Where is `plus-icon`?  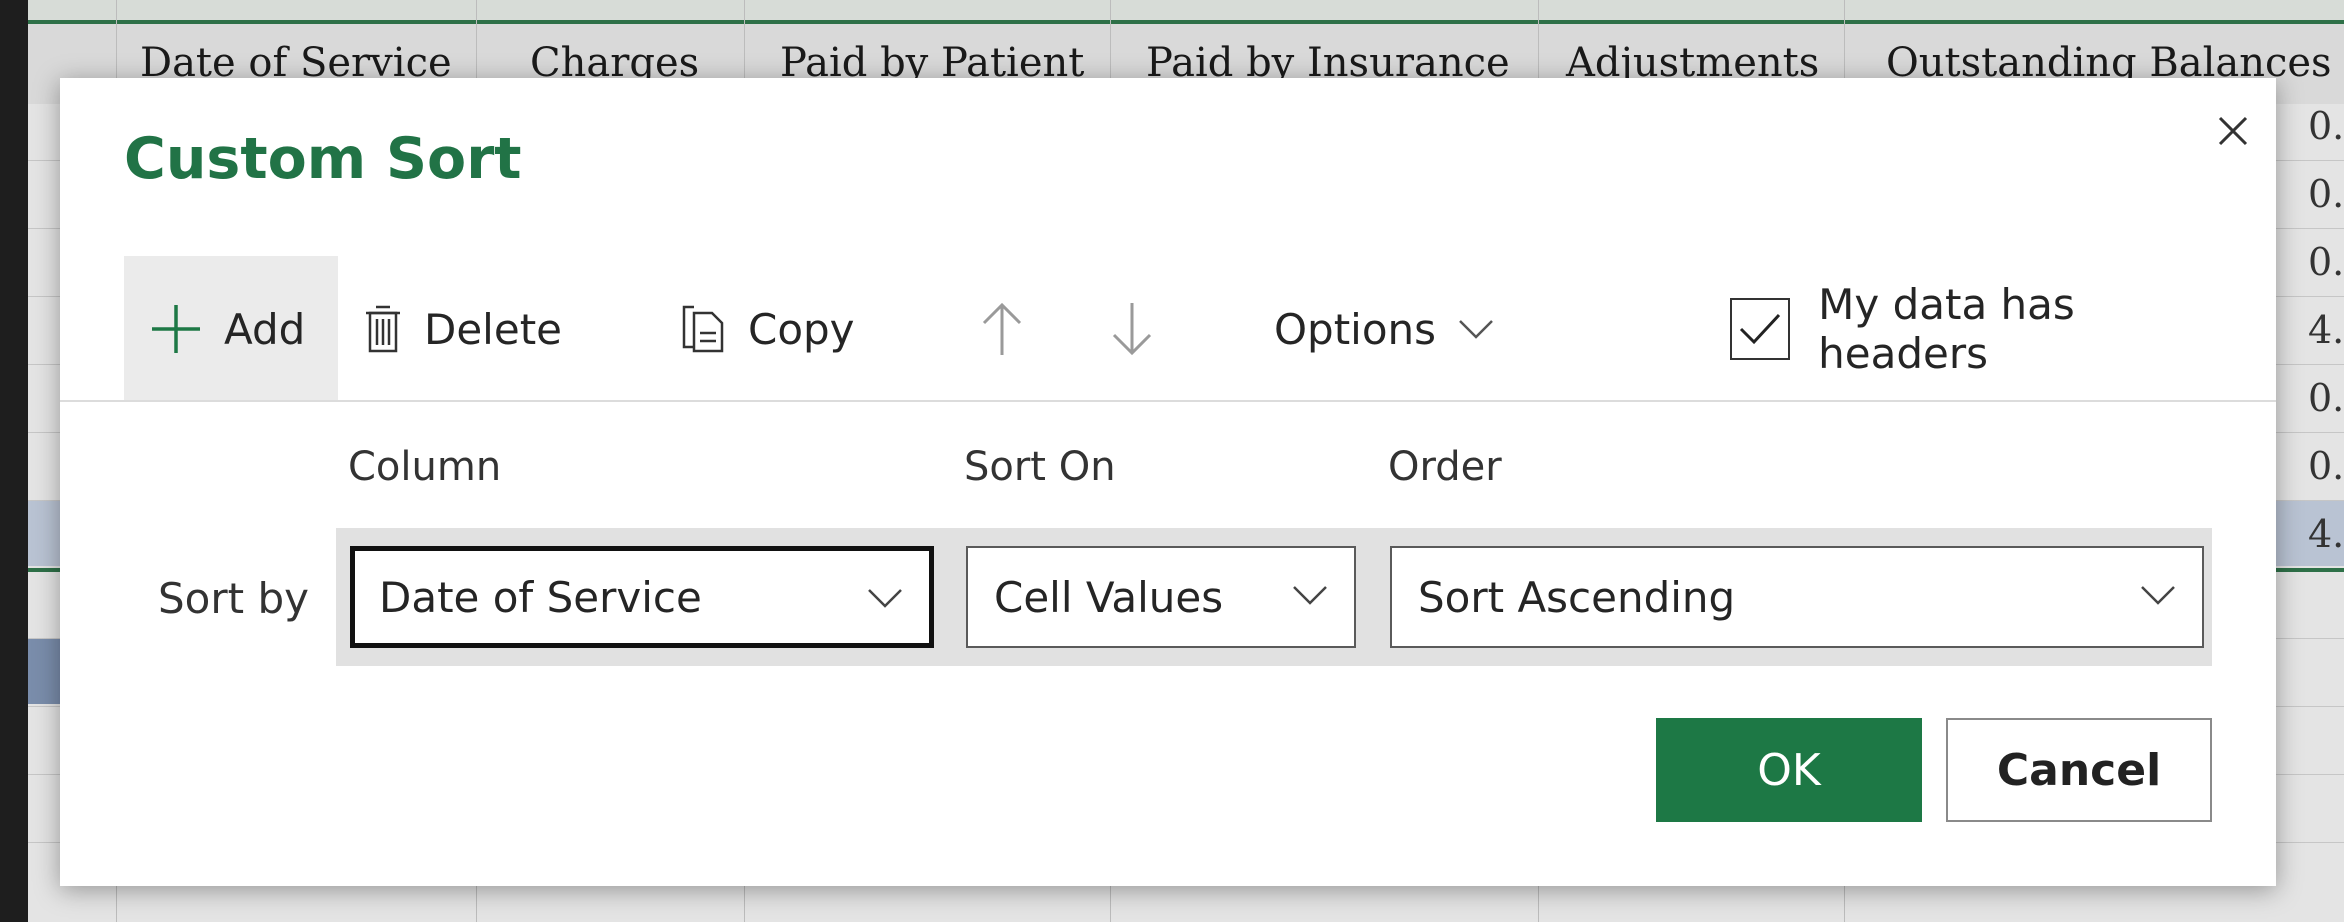
plus-icon is located at coordinates (176, 329).